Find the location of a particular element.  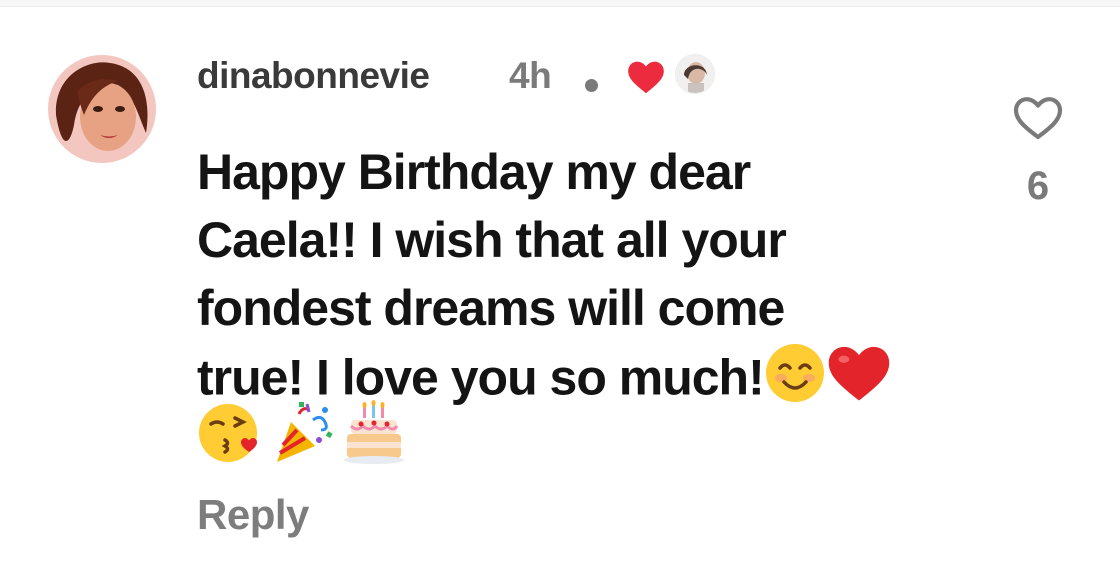

top-divider is located at coordinates (560, 3).